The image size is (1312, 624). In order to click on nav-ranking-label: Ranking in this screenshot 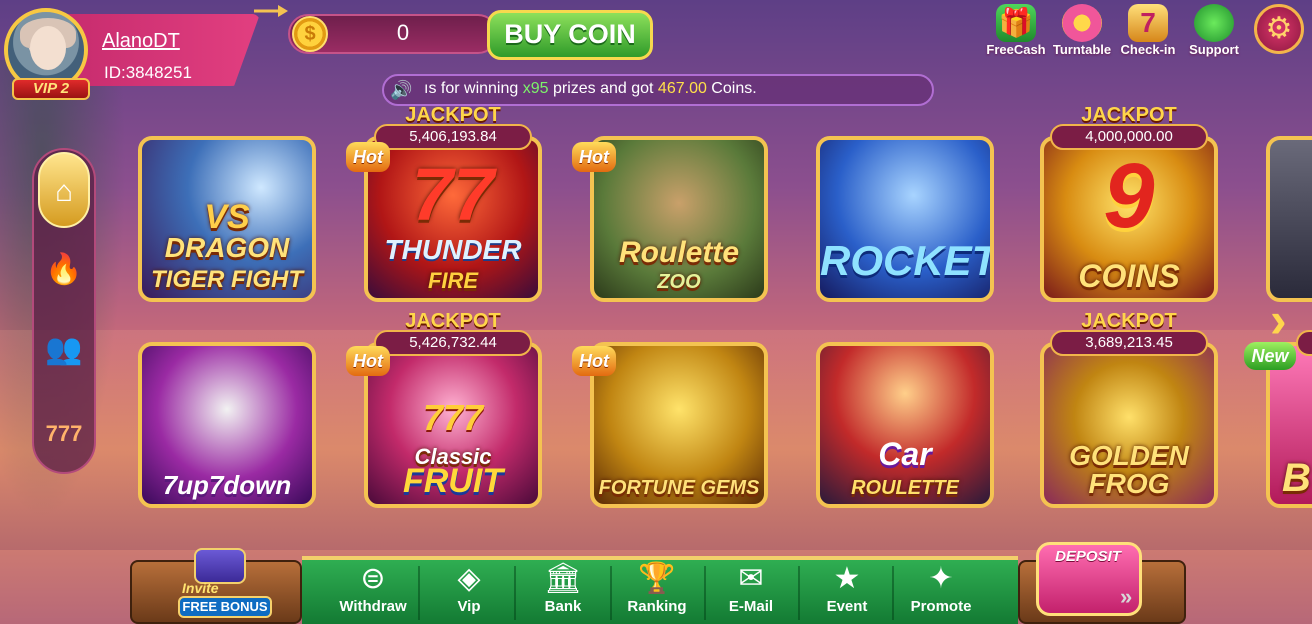, I will do `click(657, 606)`.